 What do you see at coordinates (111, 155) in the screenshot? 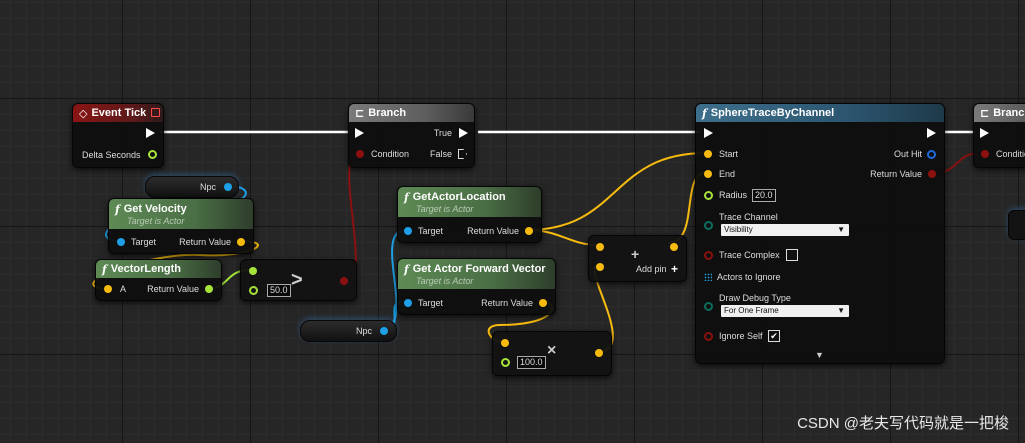
I see `delta-seconds-label: Delta Seconds` at bounding box center [111, 155].